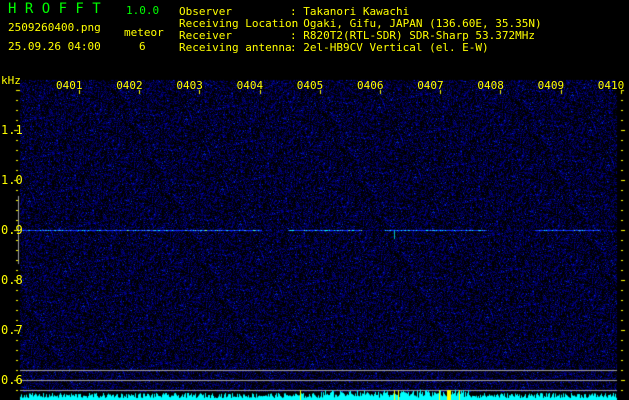 The image size is (629, 400). Describe the element at coordinates (54, 27) in the screenshot. I see `file-name: 2509260400.png` at that location.